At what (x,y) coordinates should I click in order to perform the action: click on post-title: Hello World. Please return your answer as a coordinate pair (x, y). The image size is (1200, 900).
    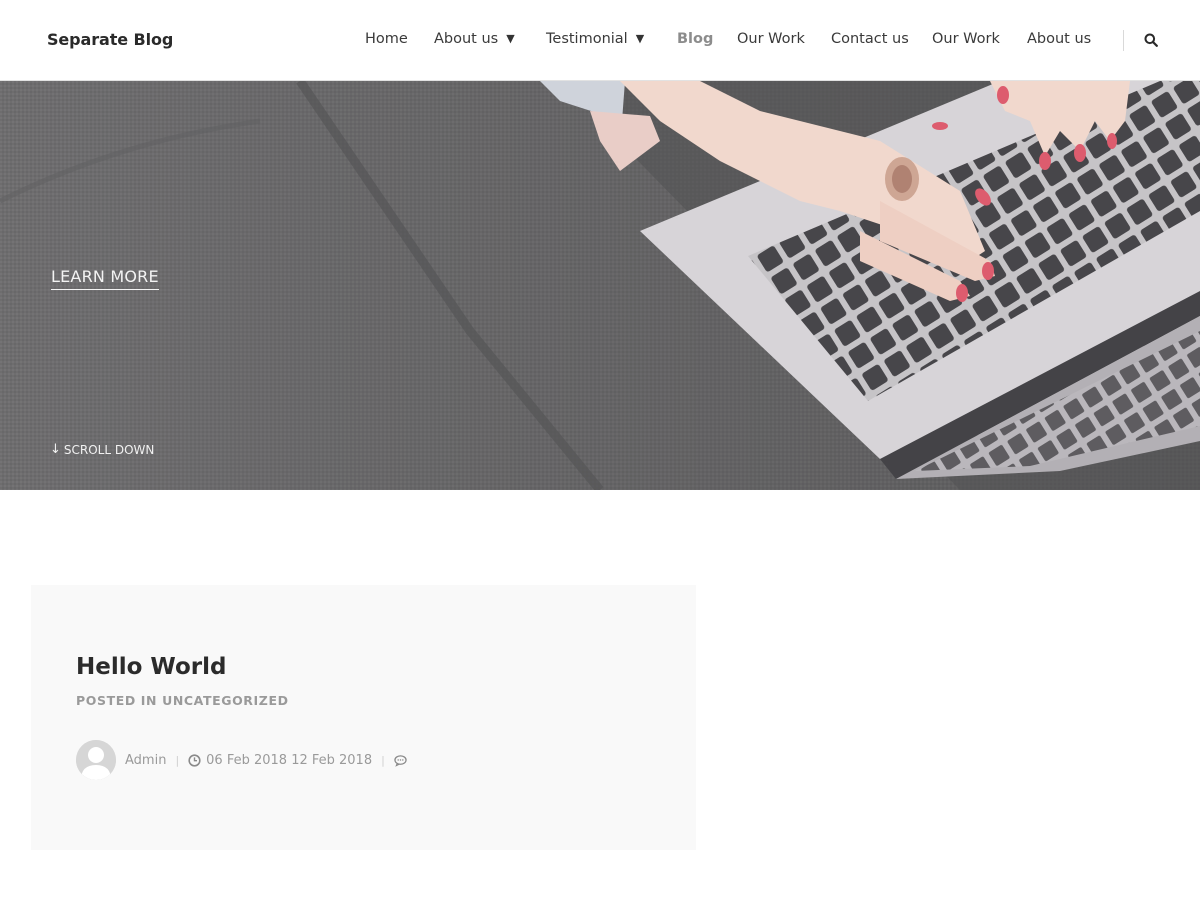
    Looking at the image, I should click on (151, 667).